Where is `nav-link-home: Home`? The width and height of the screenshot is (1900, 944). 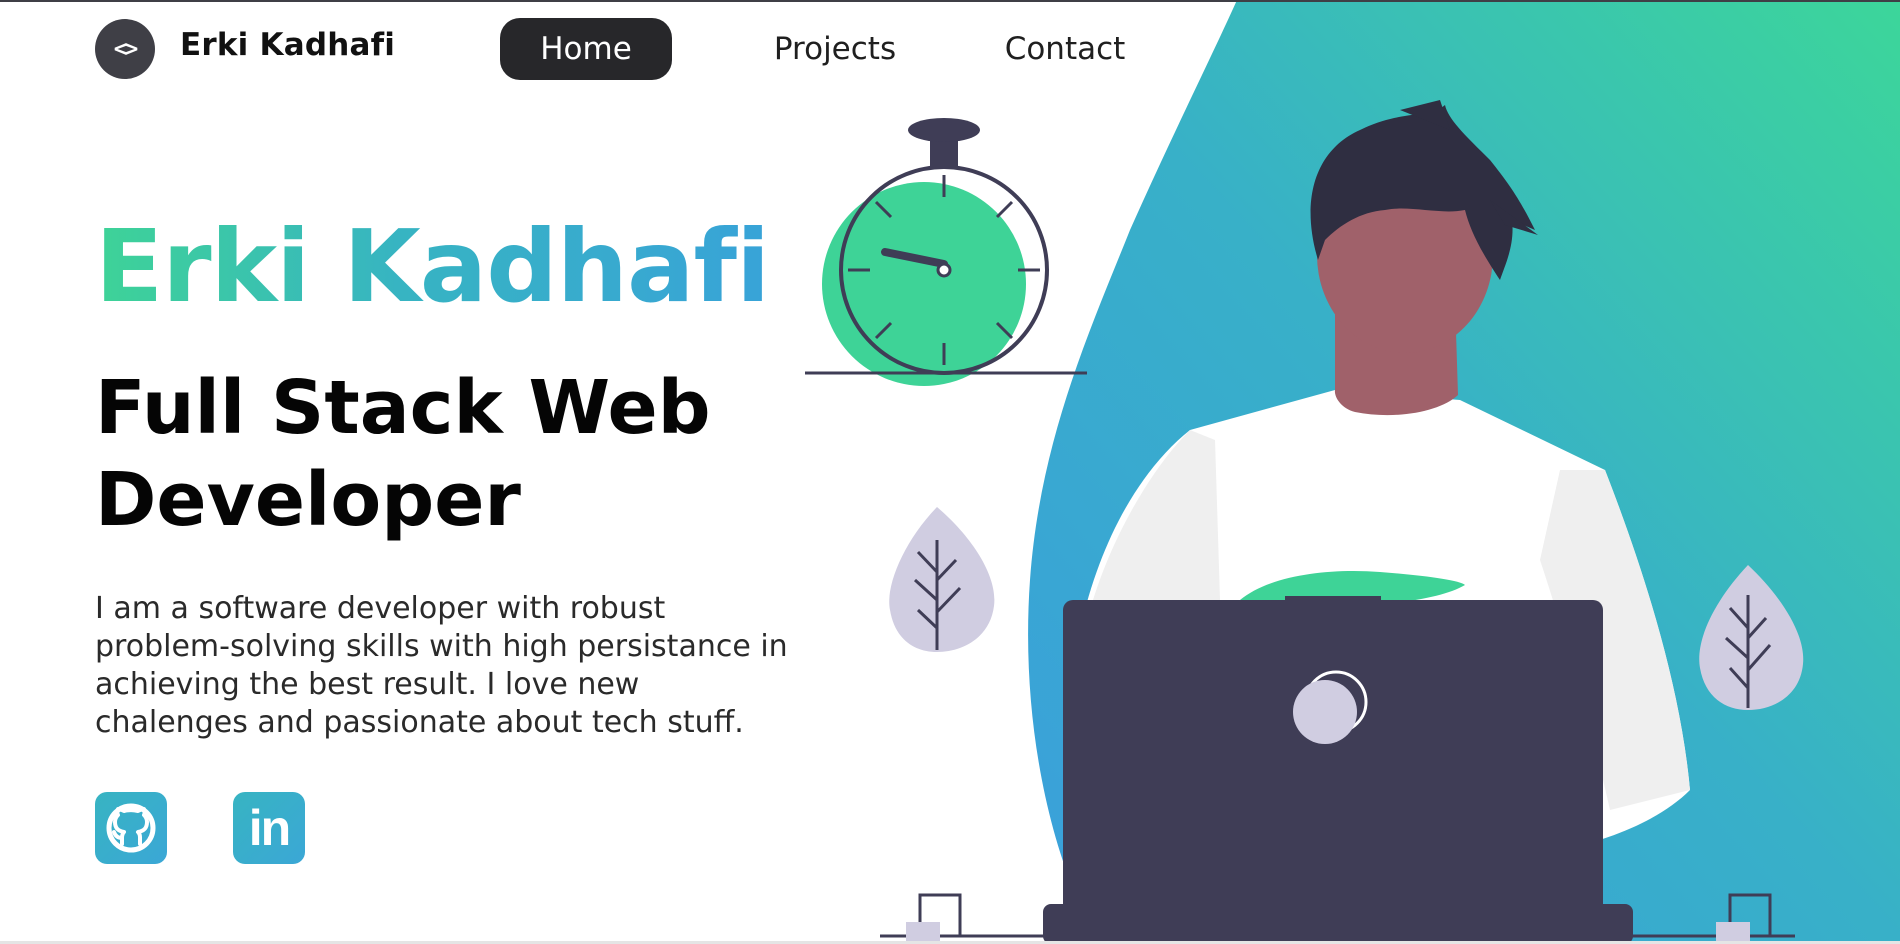 nav-link-home: Home is located at coordinates (586, 49).